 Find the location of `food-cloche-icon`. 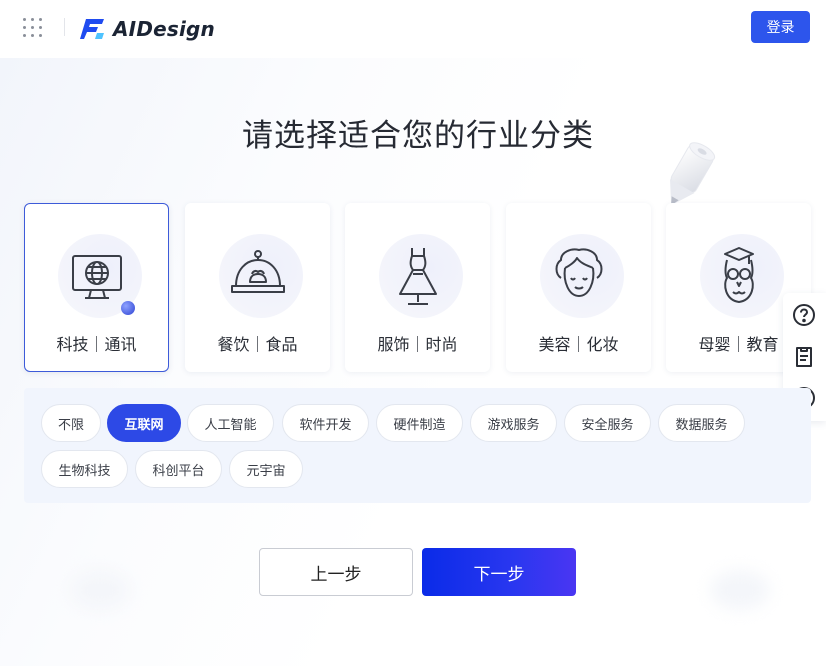

food-cloche-icon is located at coordinates (258, 271).